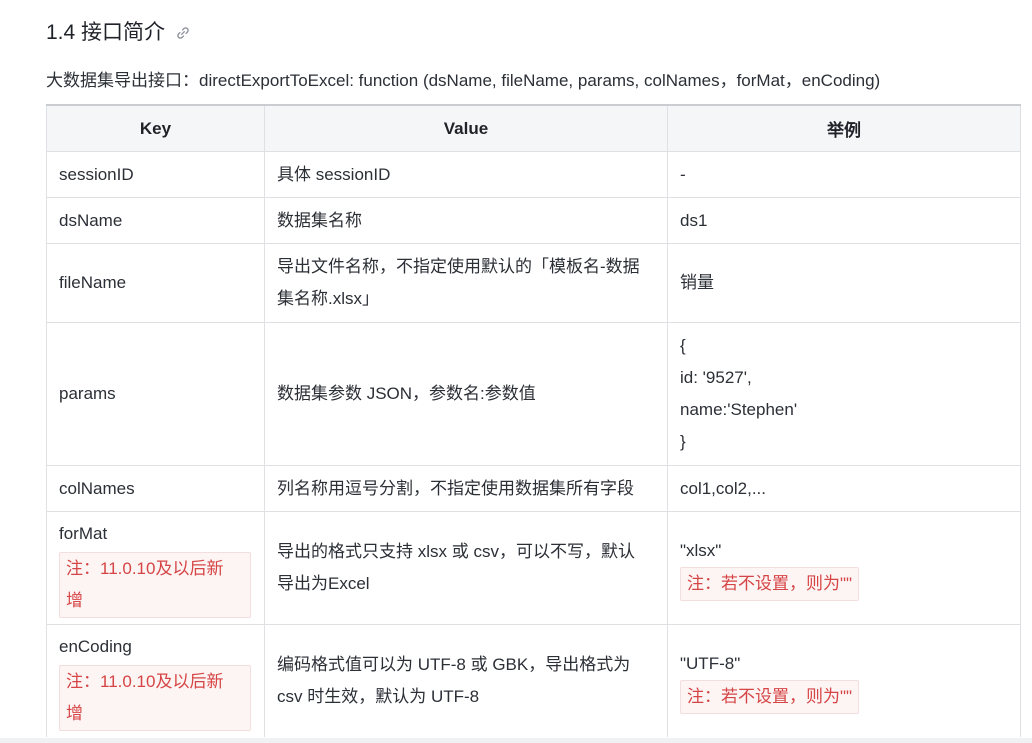 The image size is (1032, 743). Describe the element at coordinates (701, 550) in the screenshot. I see `example-value: "xlsx"` at that location.